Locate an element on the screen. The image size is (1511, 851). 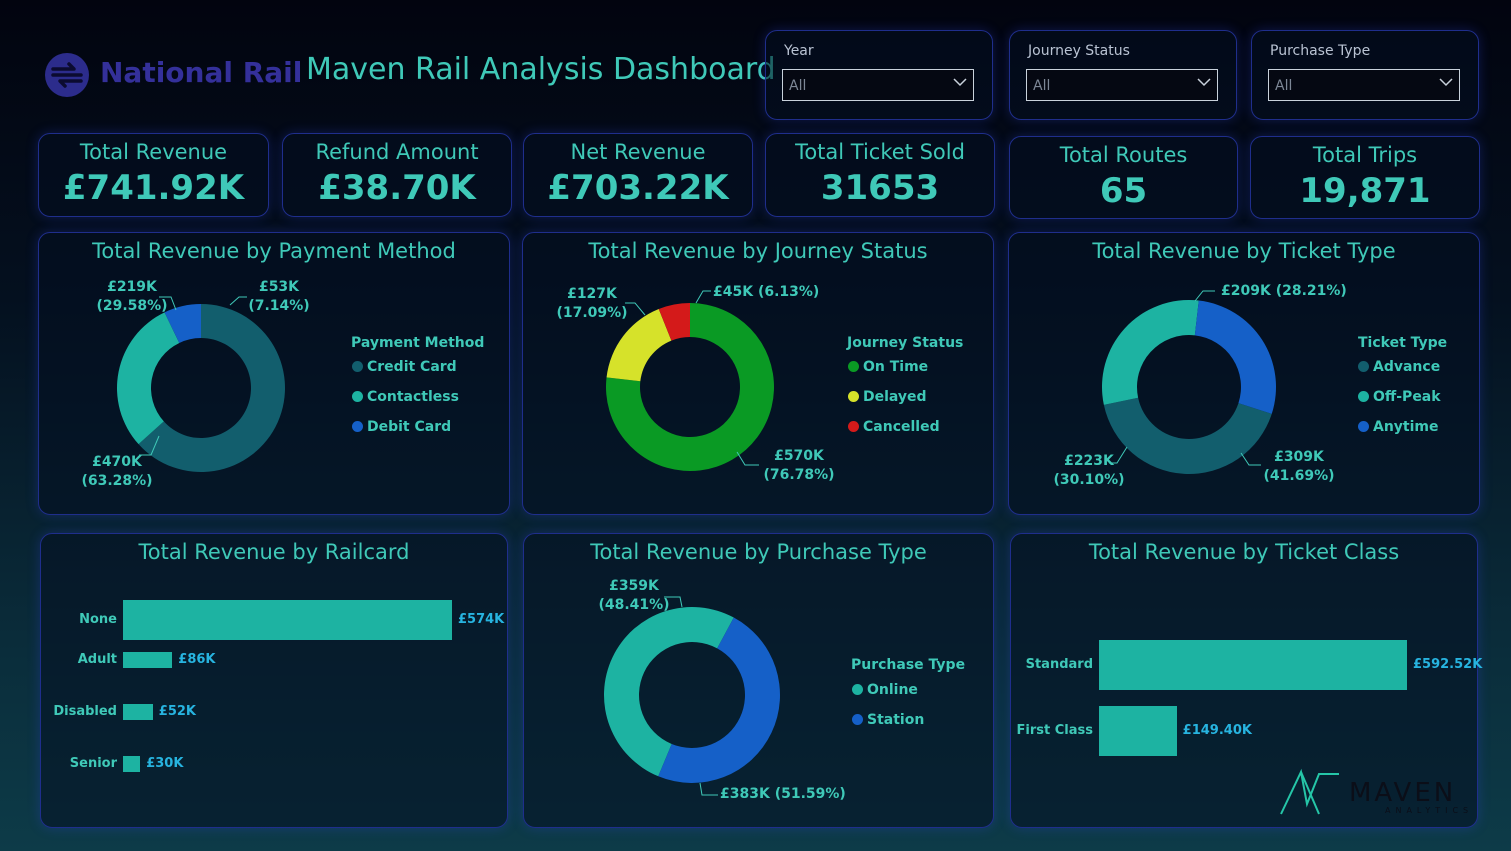
legend-label: On Time is located at coordinates (896, 367).